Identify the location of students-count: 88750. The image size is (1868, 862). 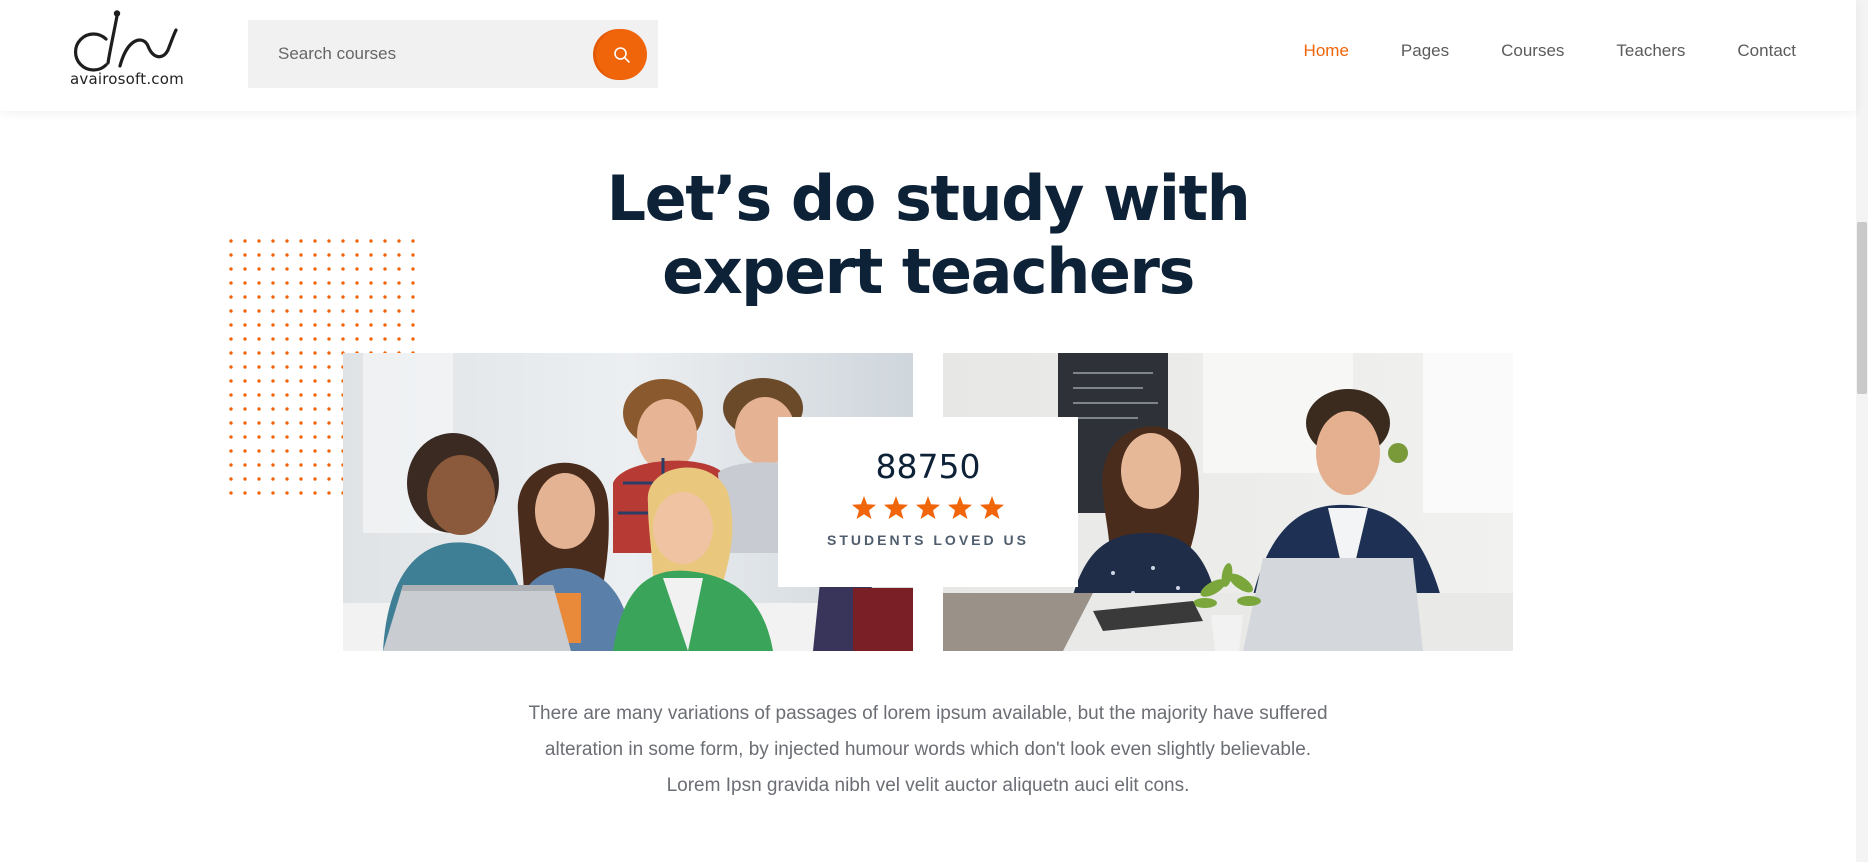
(928, 466).